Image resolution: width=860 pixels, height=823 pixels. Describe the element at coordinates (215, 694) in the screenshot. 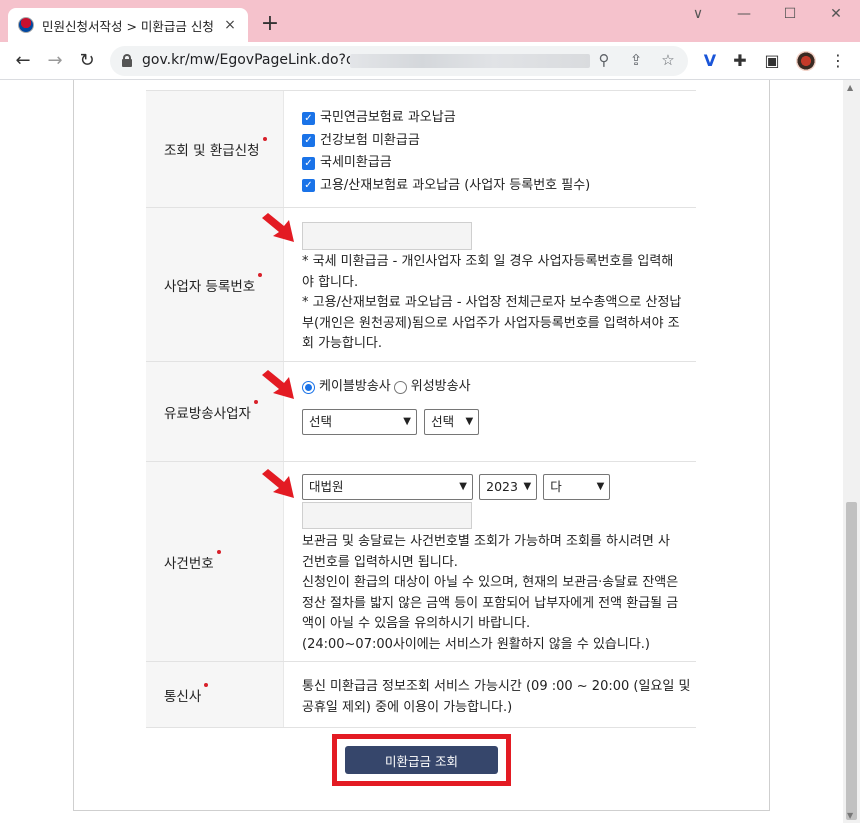

I see `row-label: 통신사` at that location.